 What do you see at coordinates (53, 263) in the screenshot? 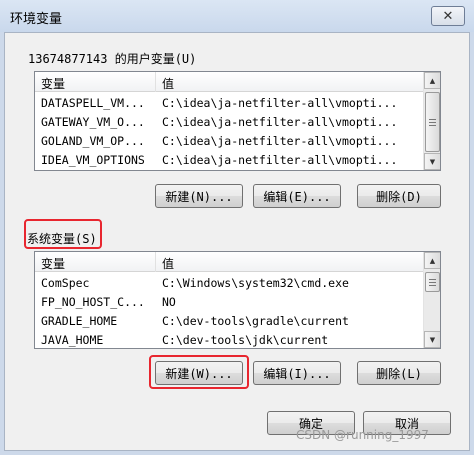
I see `system-vars-col-variable: 变量` at bounding box center [53, 263].